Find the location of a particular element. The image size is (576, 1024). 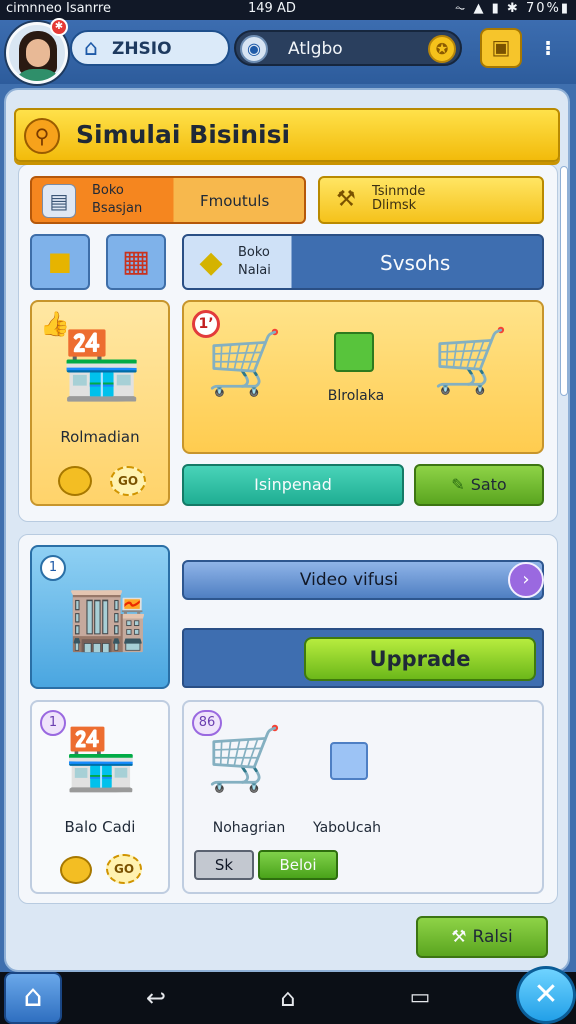

map-icon: ▣ is located at coordinates (501, 47).